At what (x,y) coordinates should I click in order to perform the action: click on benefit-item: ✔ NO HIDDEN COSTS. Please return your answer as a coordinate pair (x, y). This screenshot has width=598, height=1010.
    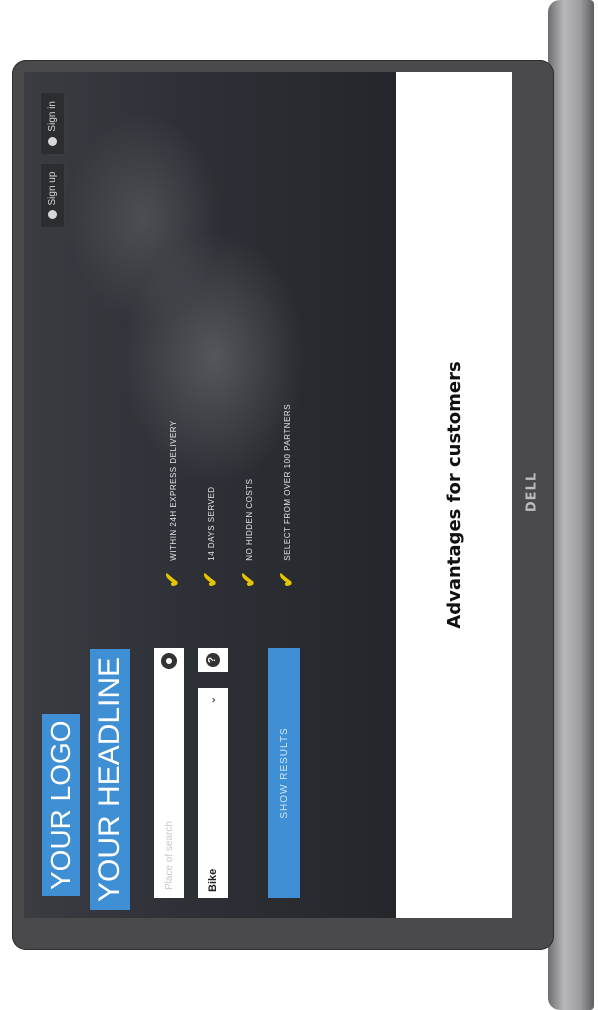
    Looking at the image, I should click on (249, 496).